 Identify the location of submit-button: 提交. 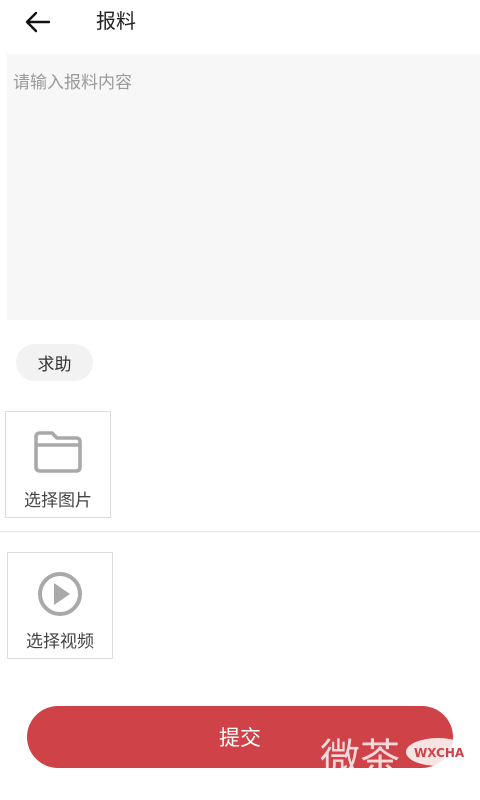
(240, 737).